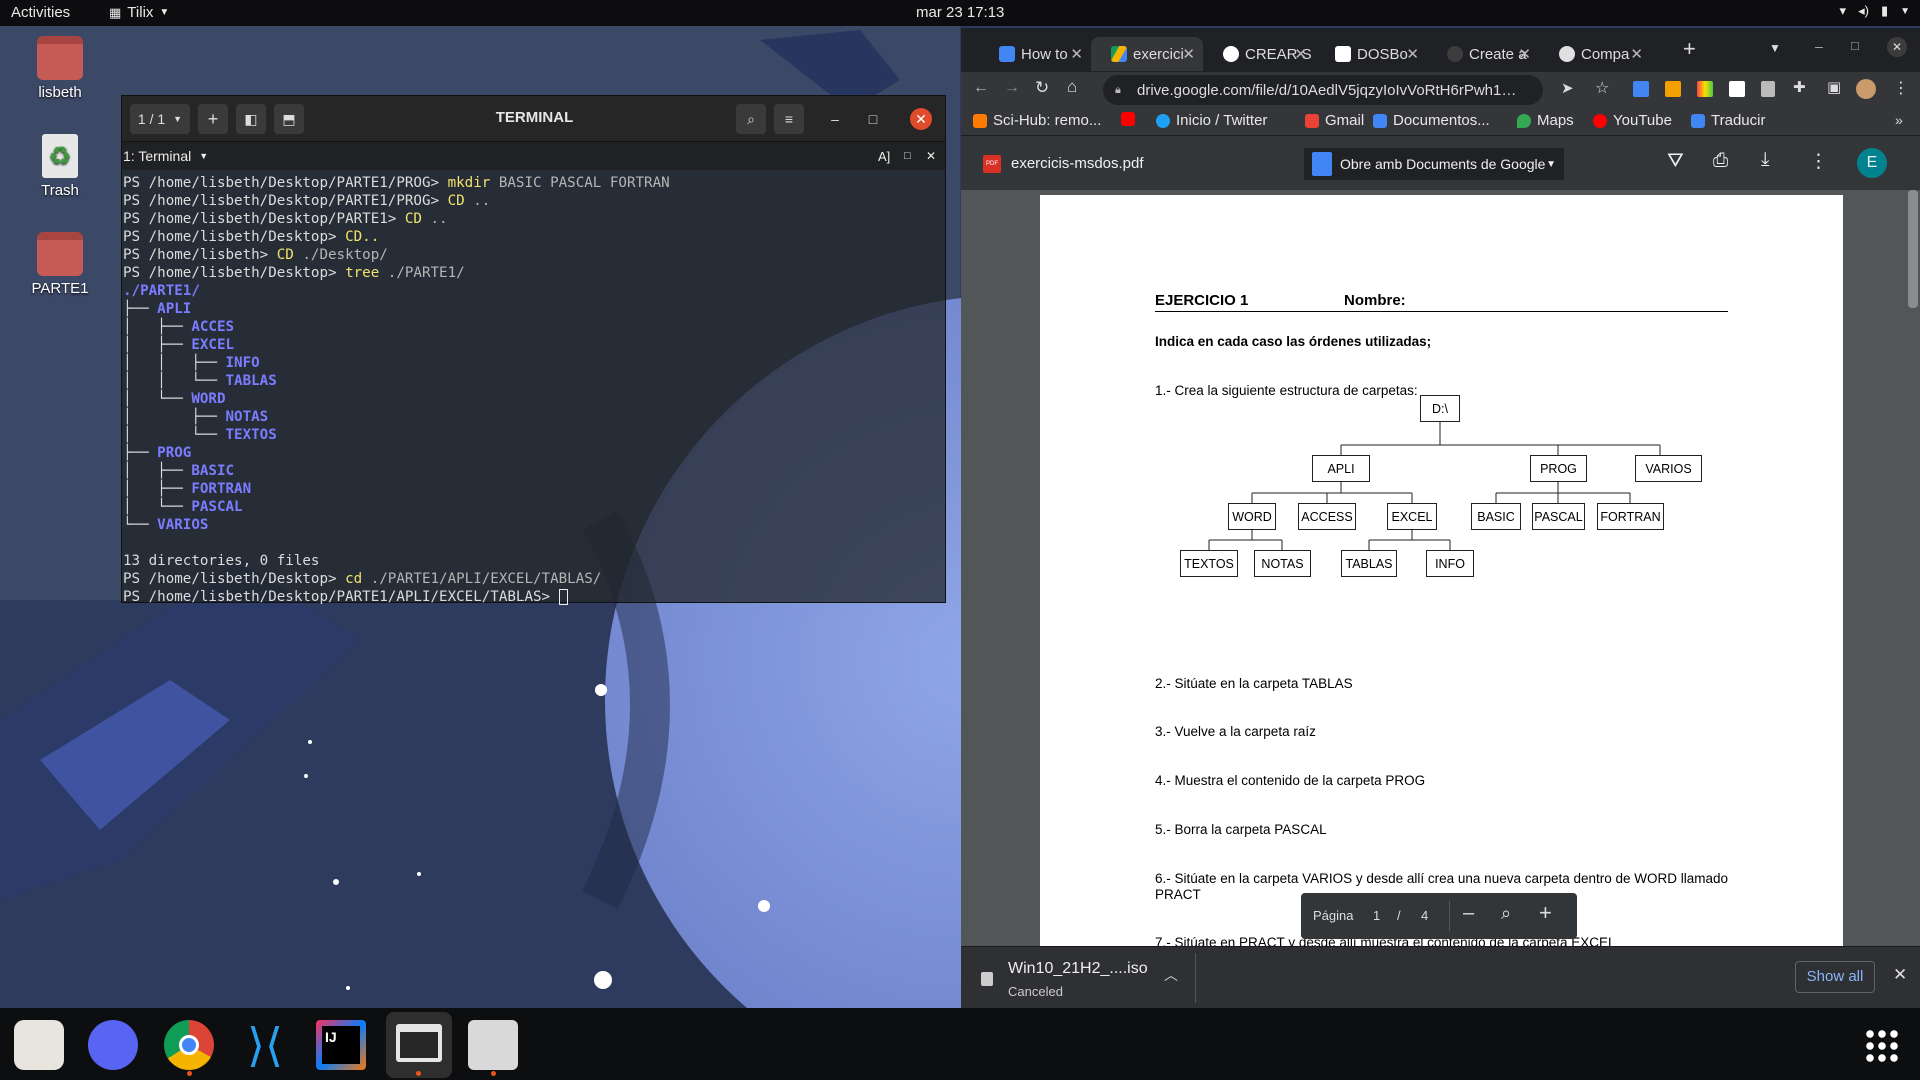 Image resolution: width=1920 pixels, height=1080 pixels. What do you see at coordinates (1705, 89) in the screenshot?
I see `colorful-extension-icon` at bounding box center [1705, 89].